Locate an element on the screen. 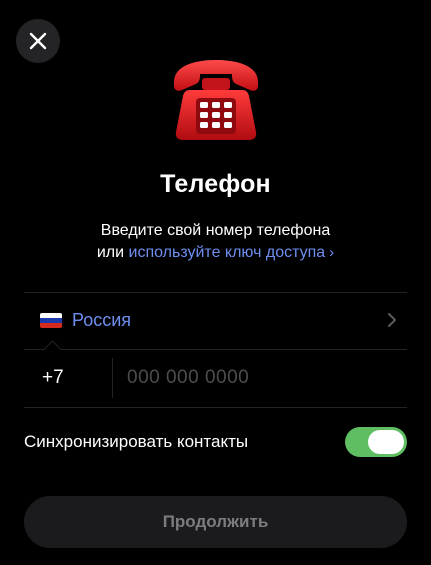 Image resolution: width=431 pixels, height=565 pixels. flag-stripe-red is located at coordinates (51, 325).